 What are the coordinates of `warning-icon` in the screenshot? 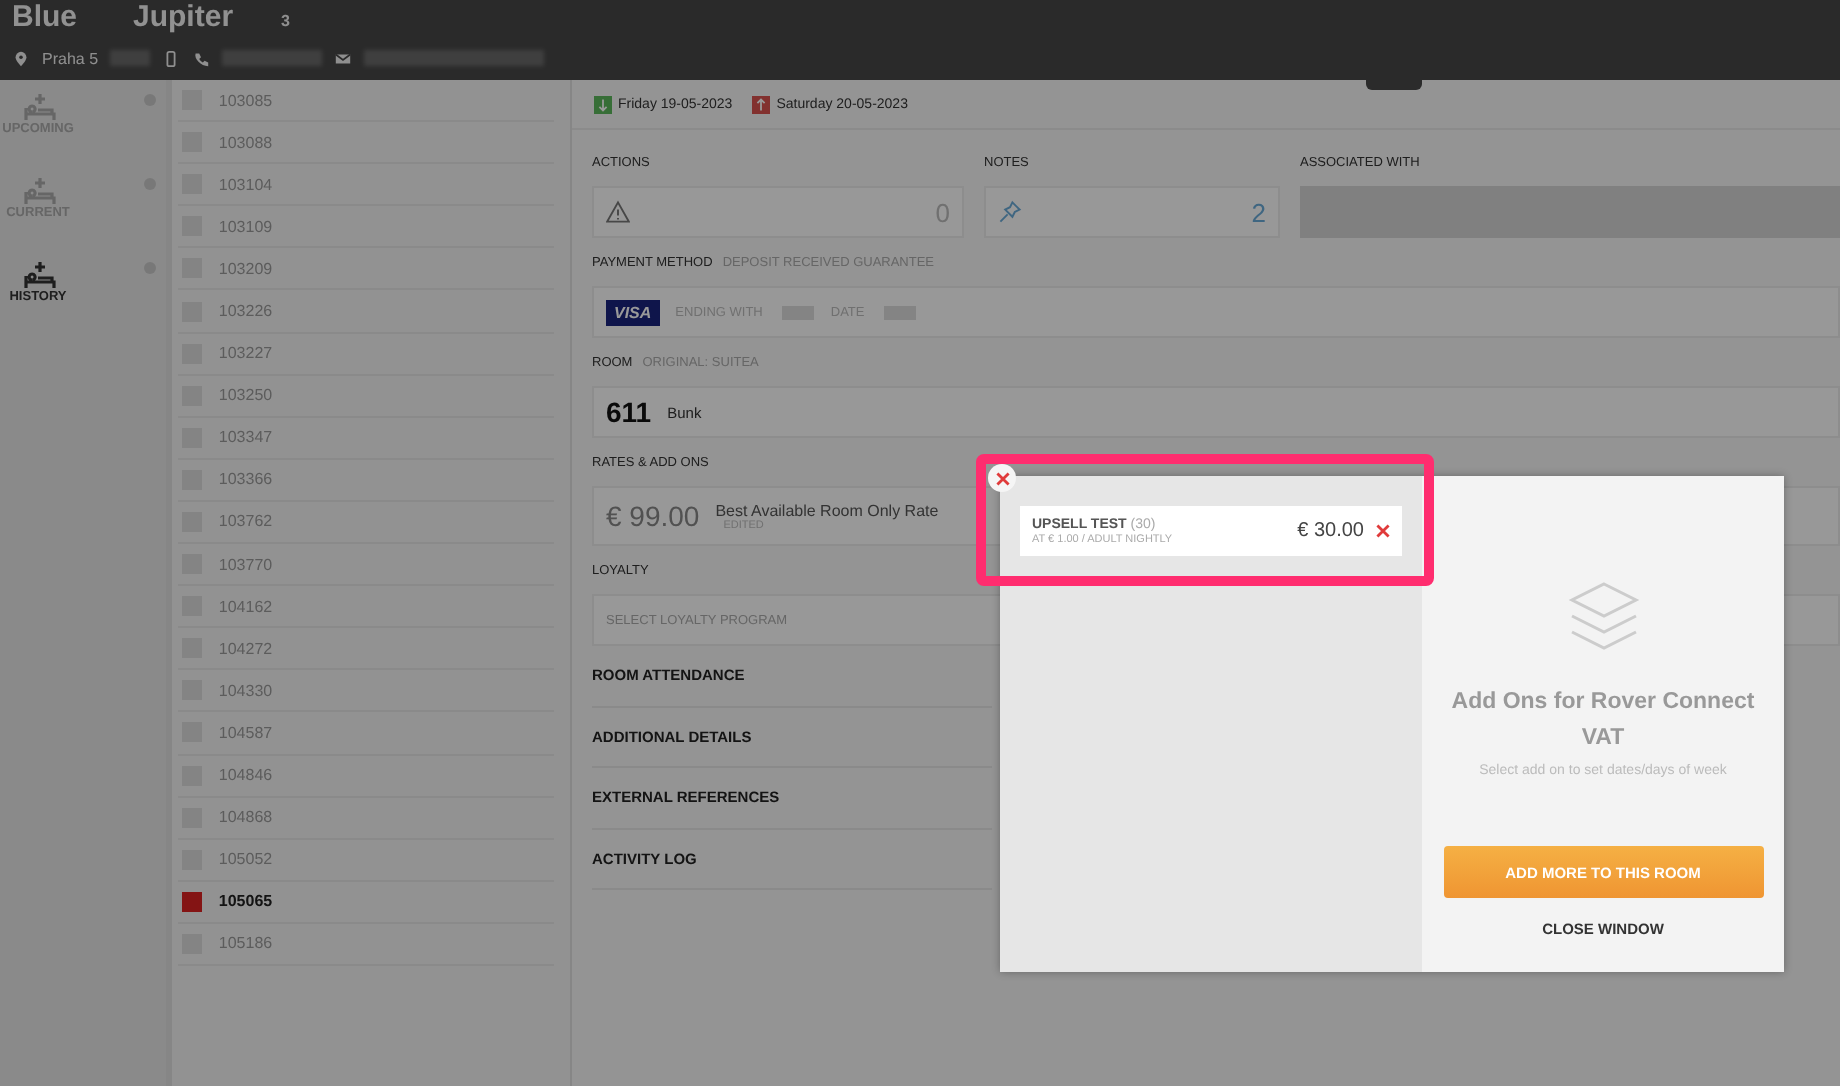 It's located at (618, 212).